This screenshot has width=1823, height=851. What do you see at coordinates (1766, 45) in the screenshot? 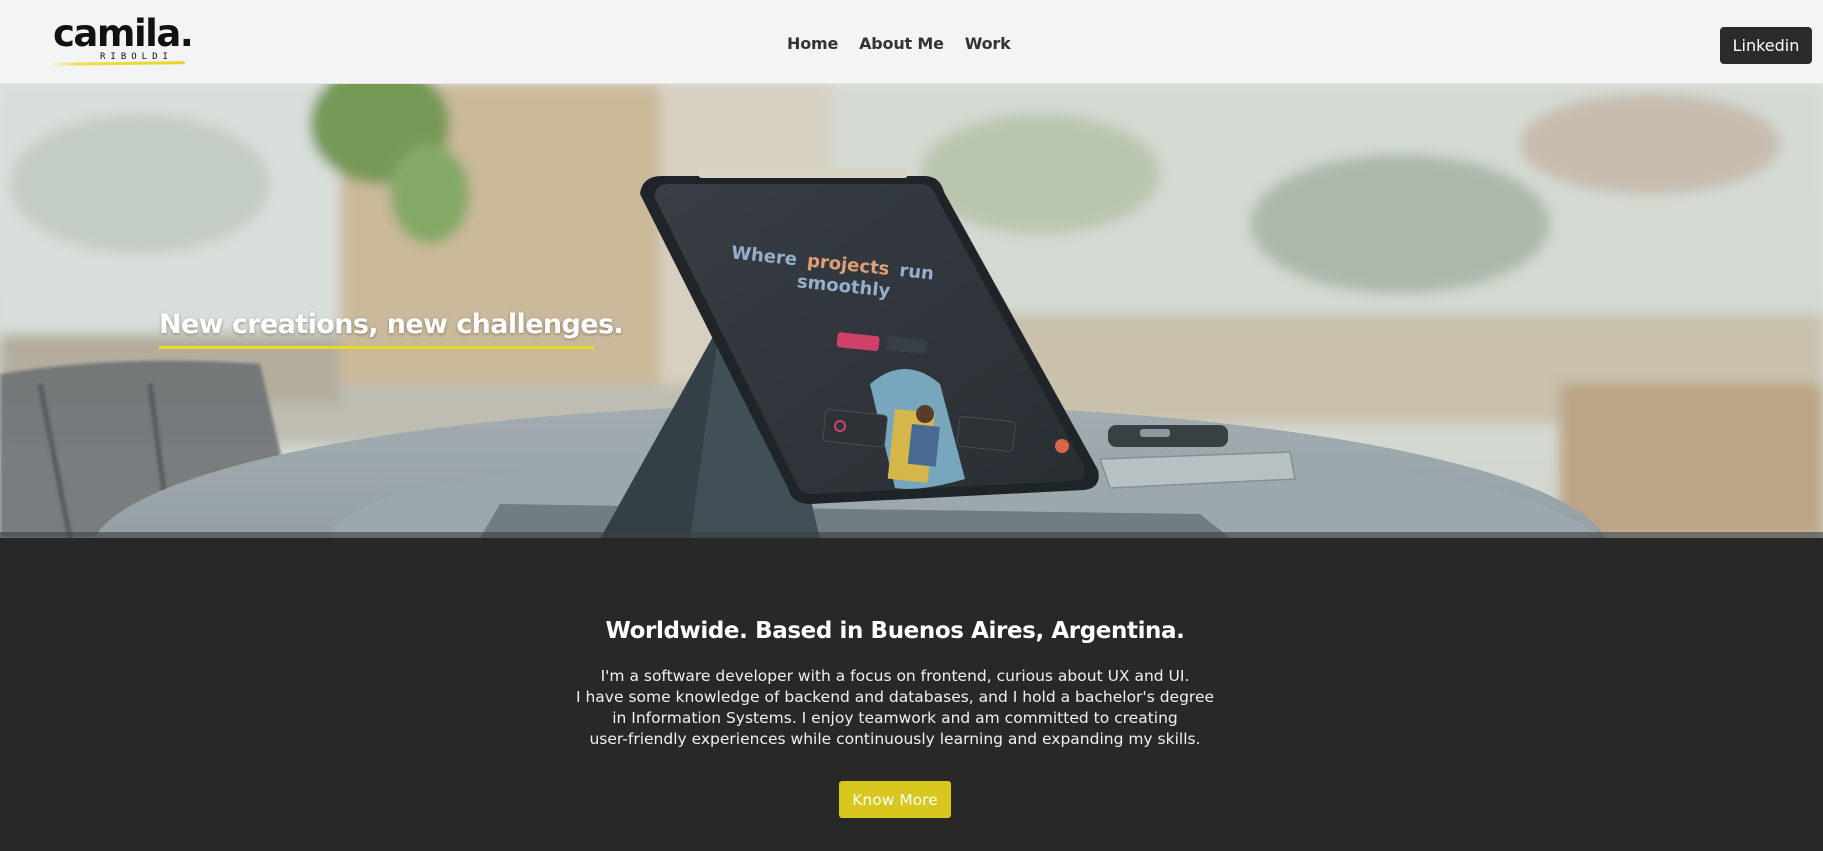
I see `linkedin-button: Linkedin` at bounding box center [1766, 45].